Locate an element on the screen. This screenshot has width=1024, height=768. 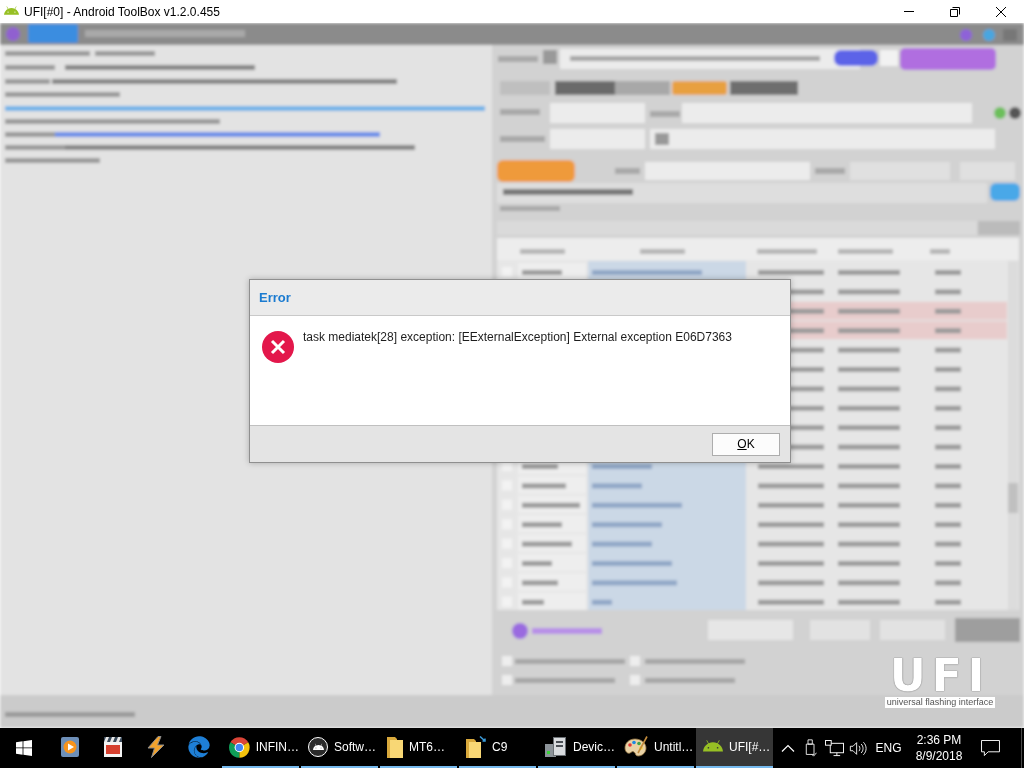
dialog-title: Error is located at coordinates (275, 297).